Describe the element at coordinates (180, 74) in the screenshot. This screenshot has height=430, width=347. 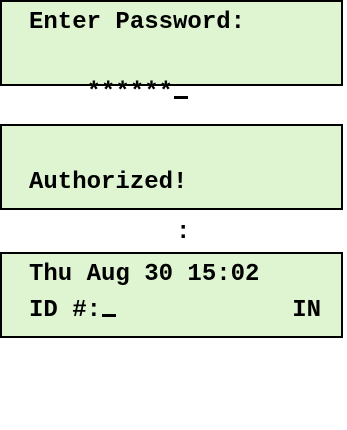
I see `password-entry-line: ******` at that location.